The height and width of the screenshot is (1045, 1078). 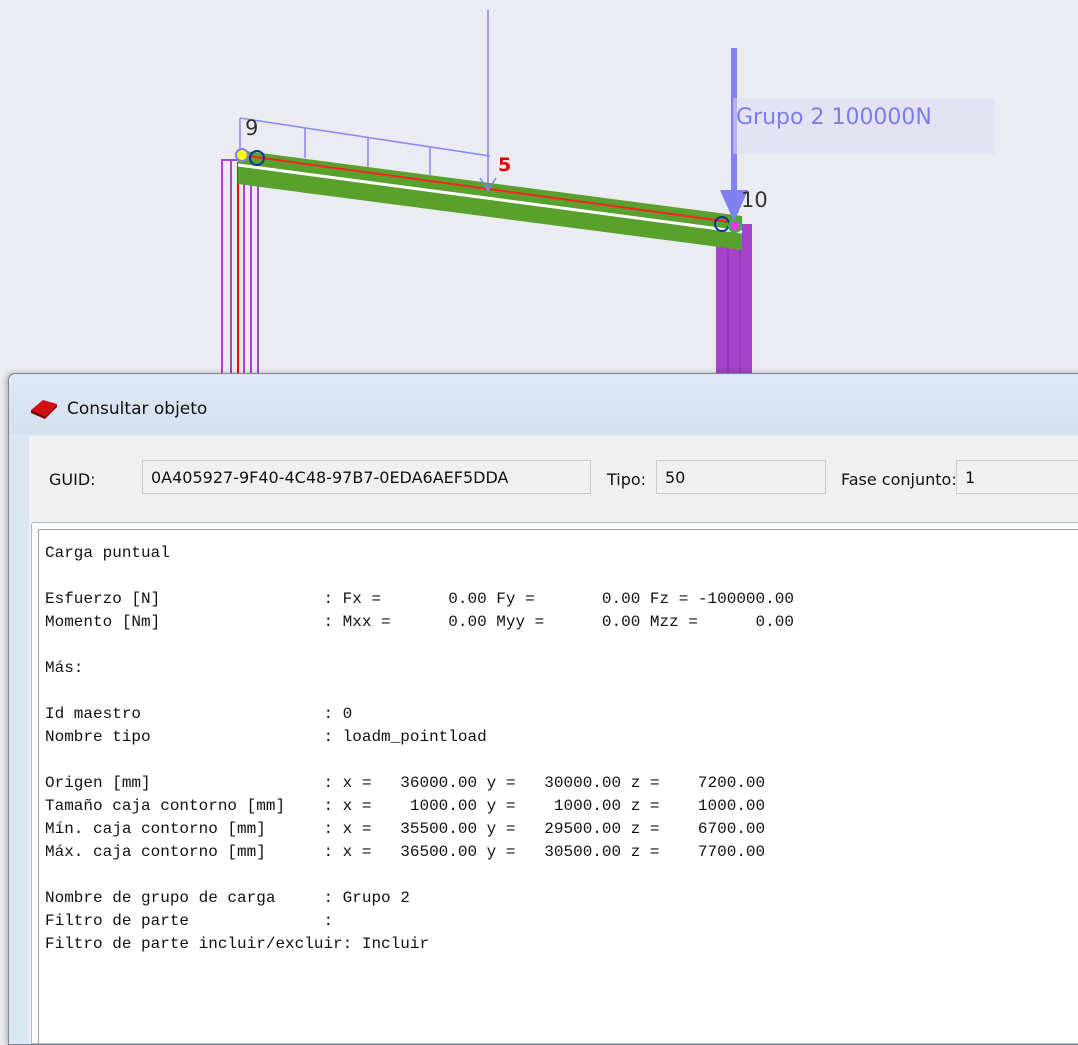 I want to click on app-icon, so click(x=44, y=409).